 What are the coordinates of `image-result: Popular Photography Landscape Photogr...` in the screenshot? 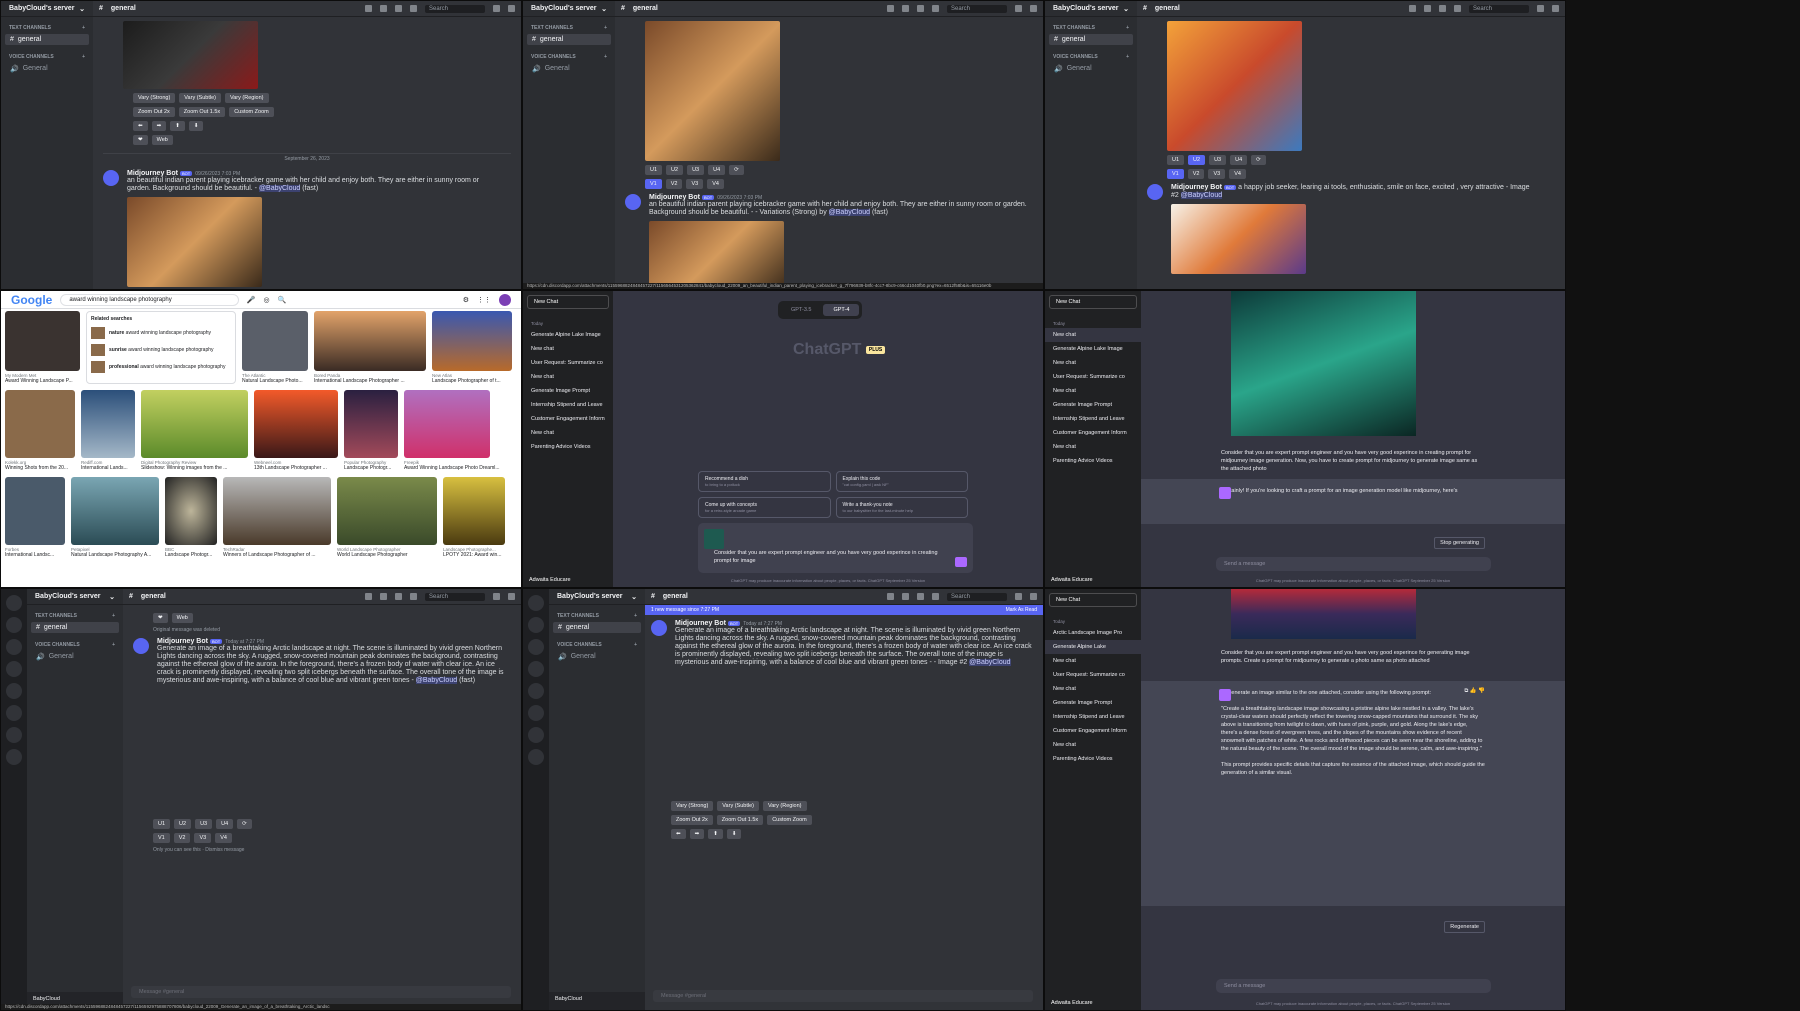 It's located at (371, 430).